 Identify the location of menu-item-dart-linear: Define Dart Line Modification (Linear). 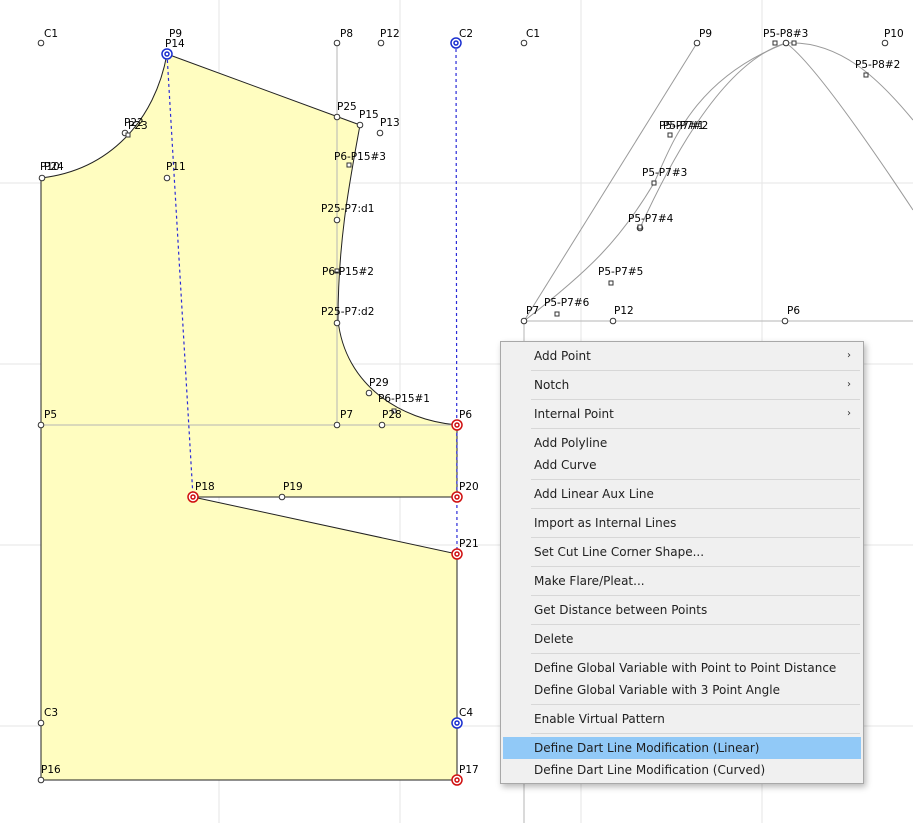
(682, 748).